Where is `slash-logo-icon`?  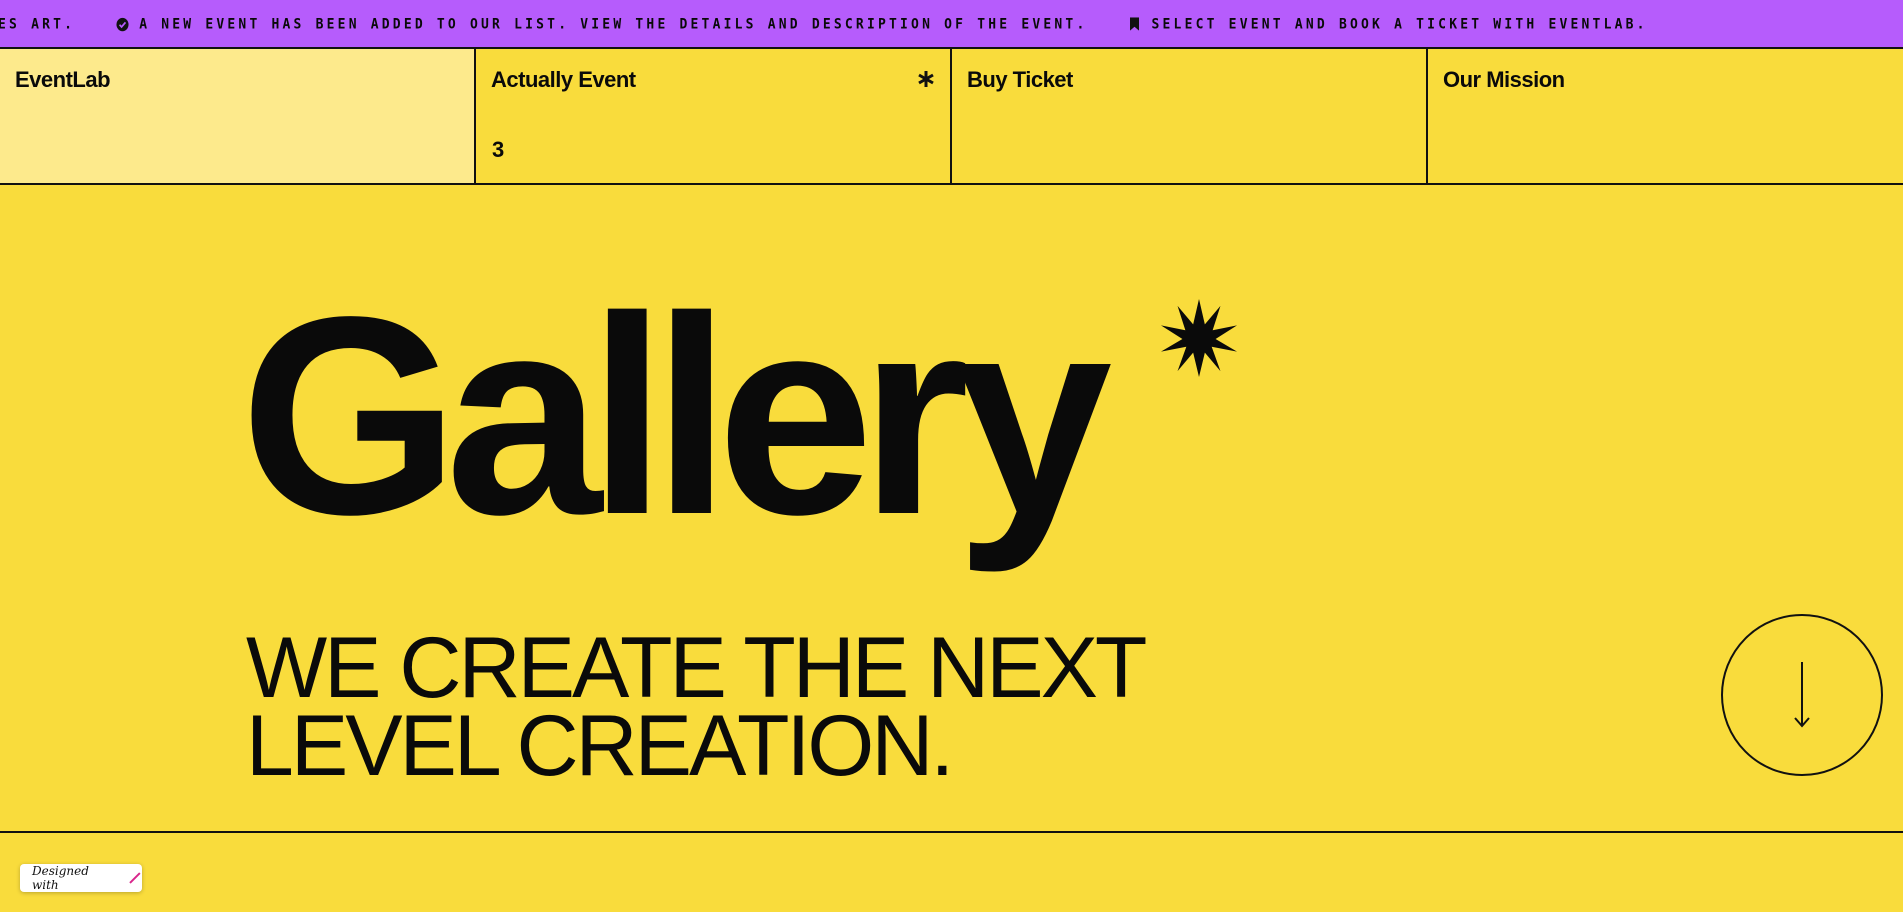 slash-logo-icon is located at coordinates (135, 878).